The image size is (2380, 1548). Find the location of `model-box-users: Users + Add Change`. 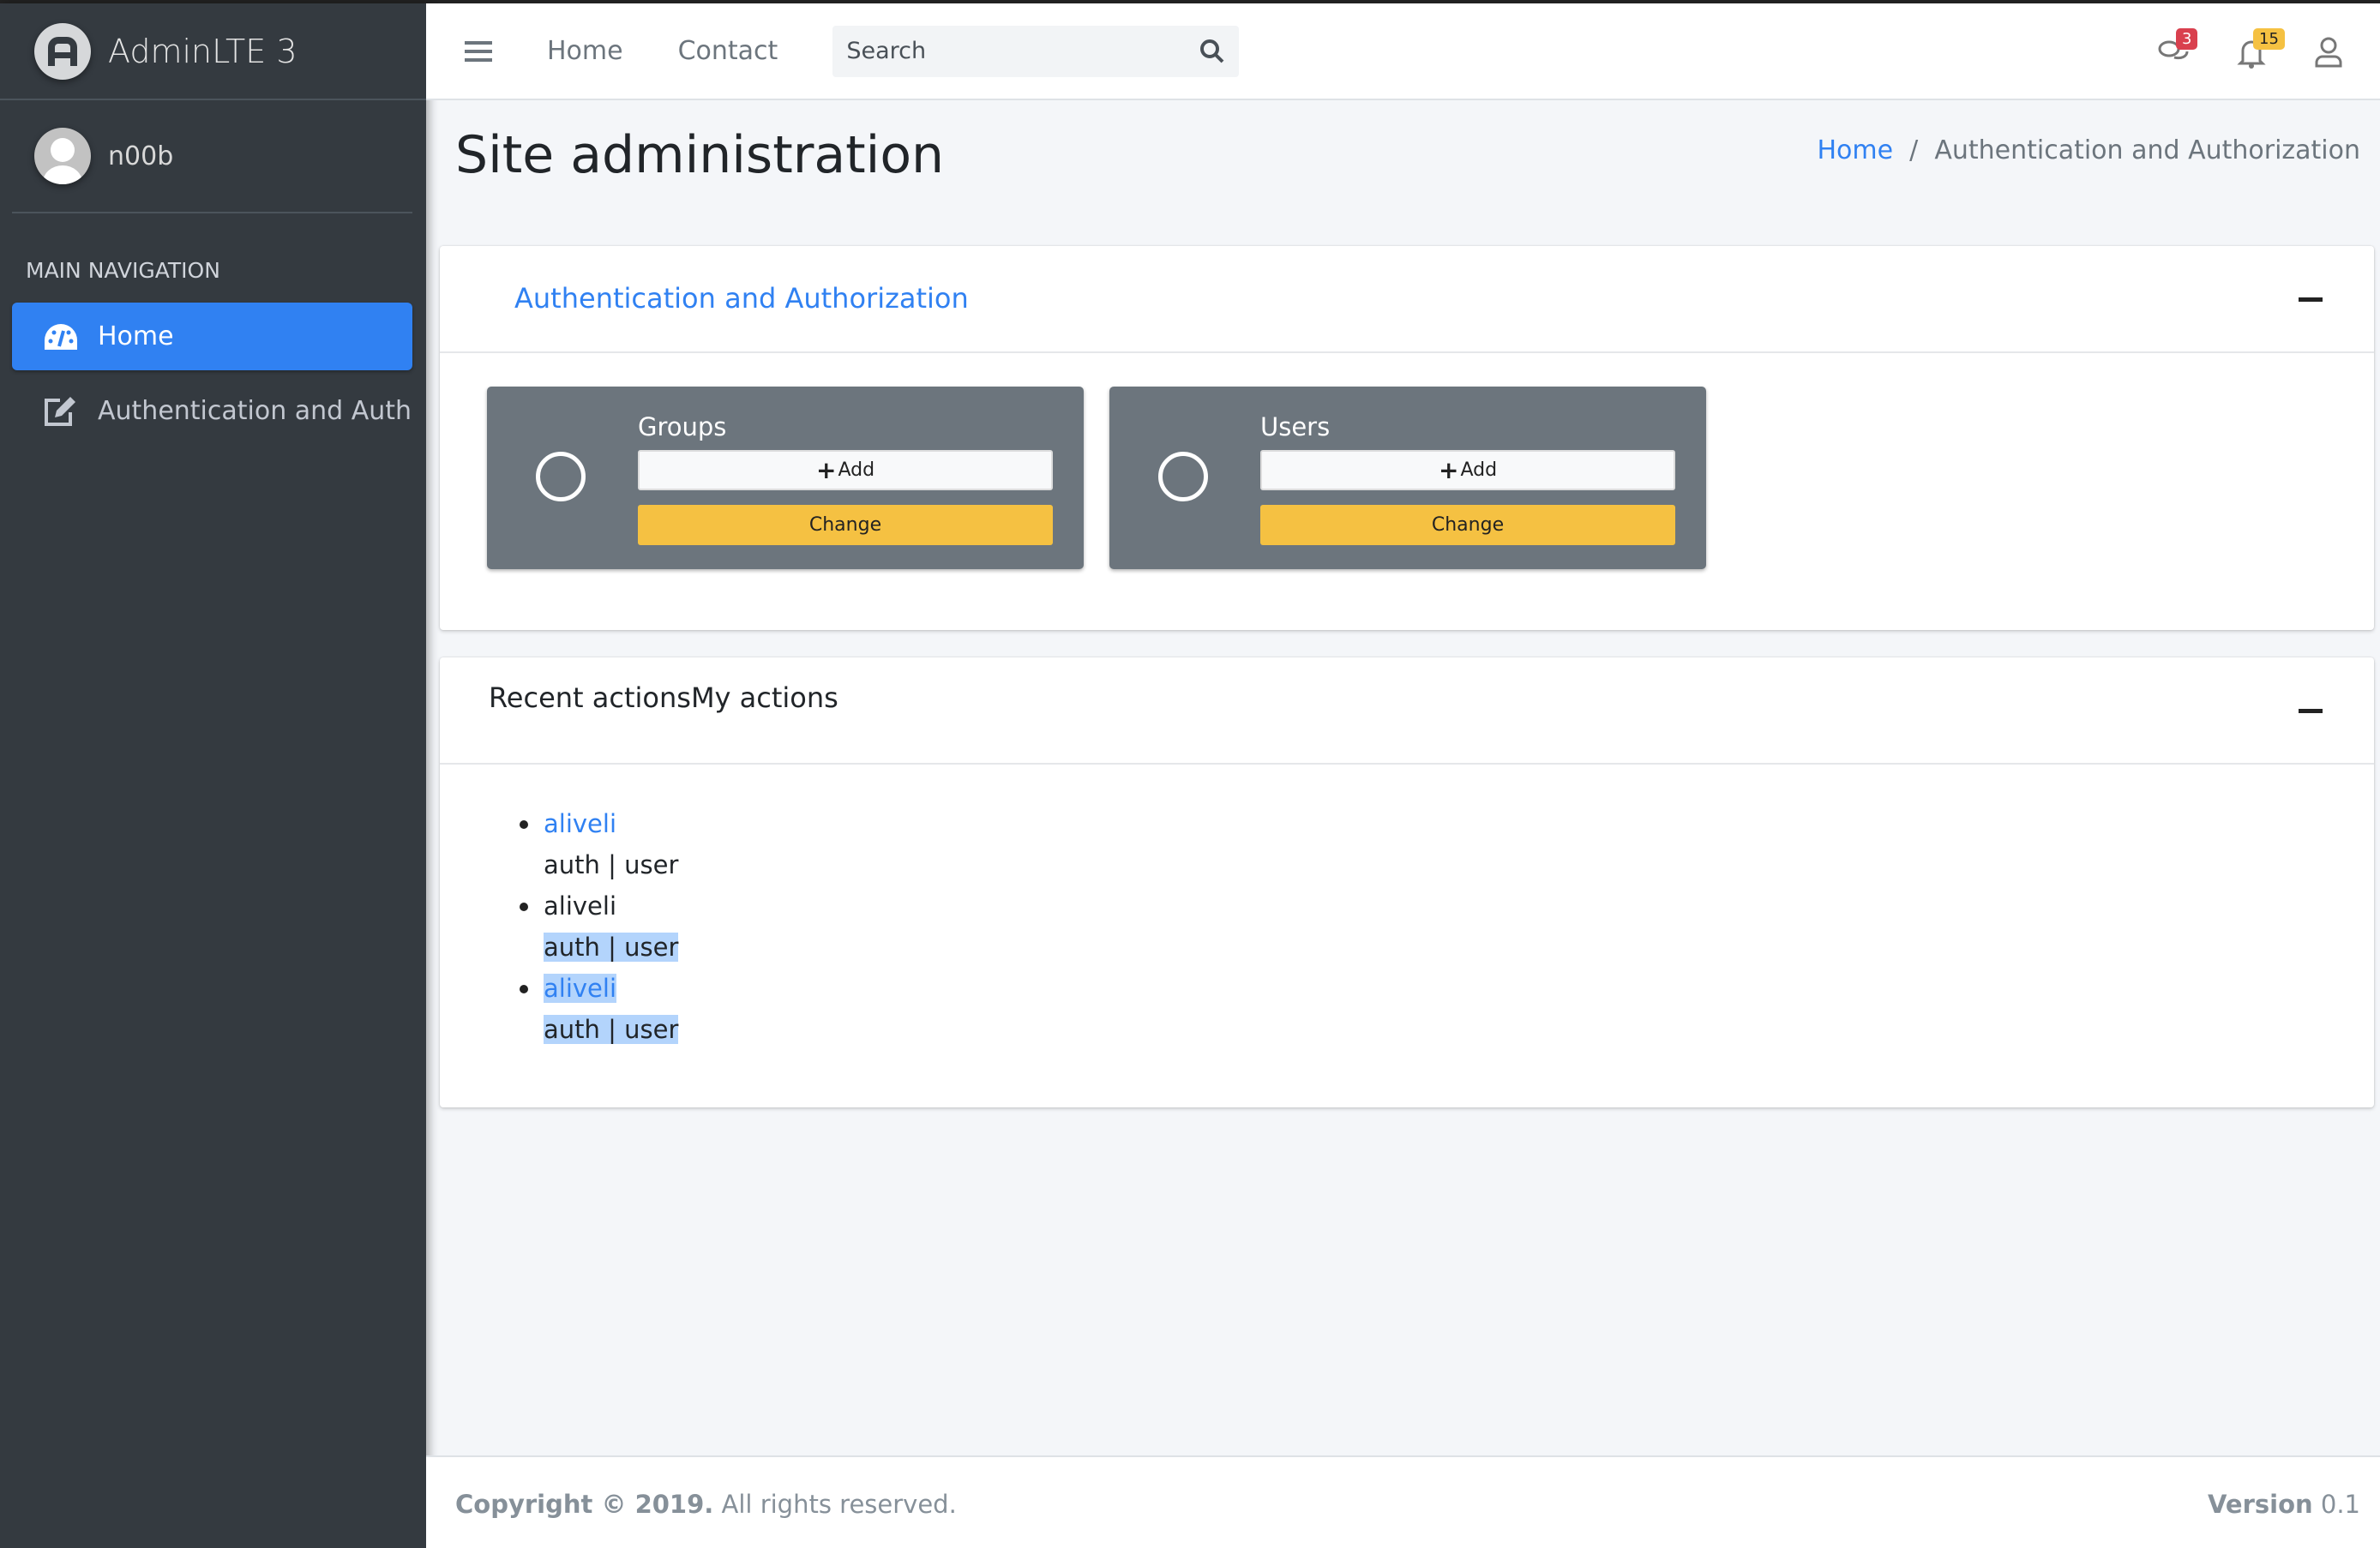

model-box-users: Users + Add Change is located at coordinates (1408, 478).